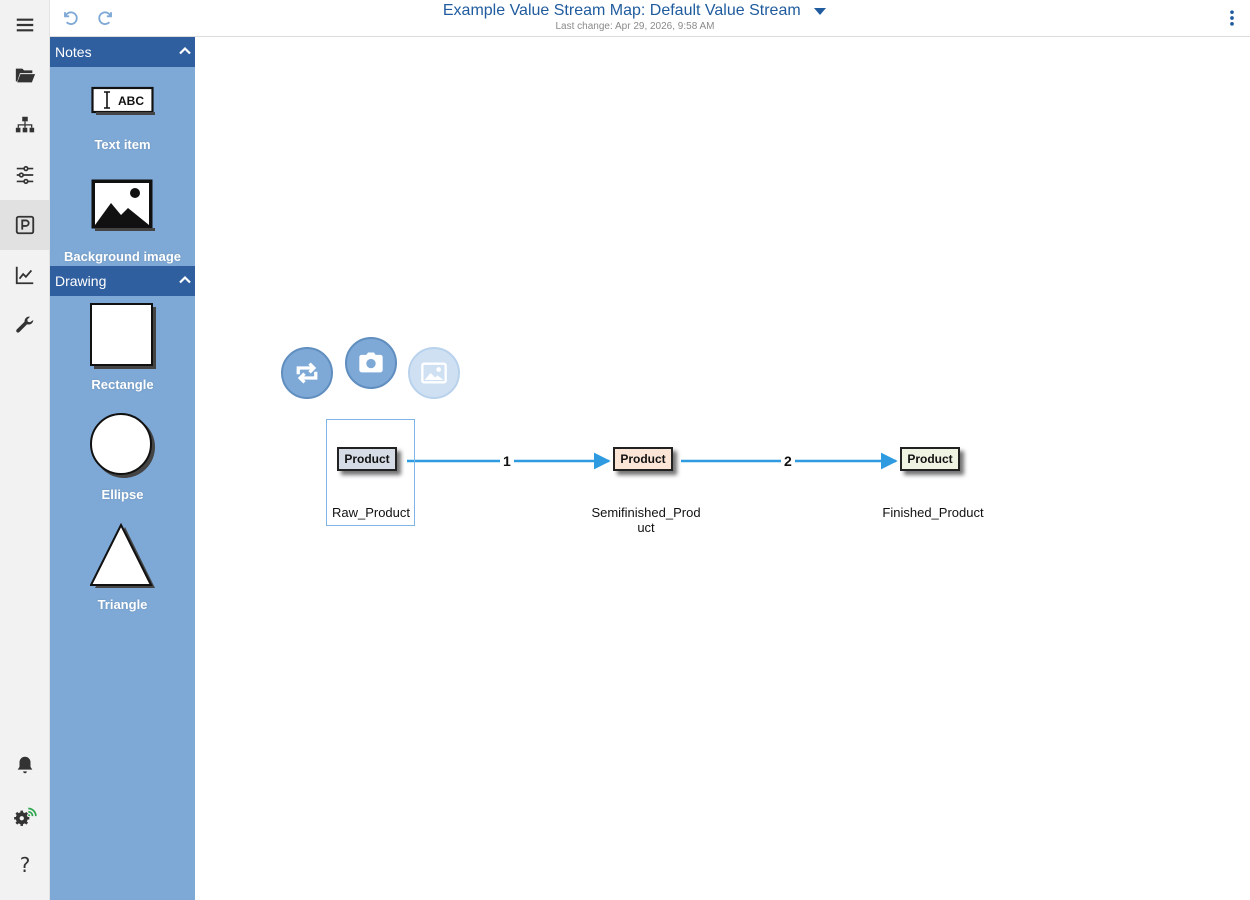  Describe the element at coordinates (131, 101) in the screenshot. I see `text-item-icon-text: ABC` at that location.